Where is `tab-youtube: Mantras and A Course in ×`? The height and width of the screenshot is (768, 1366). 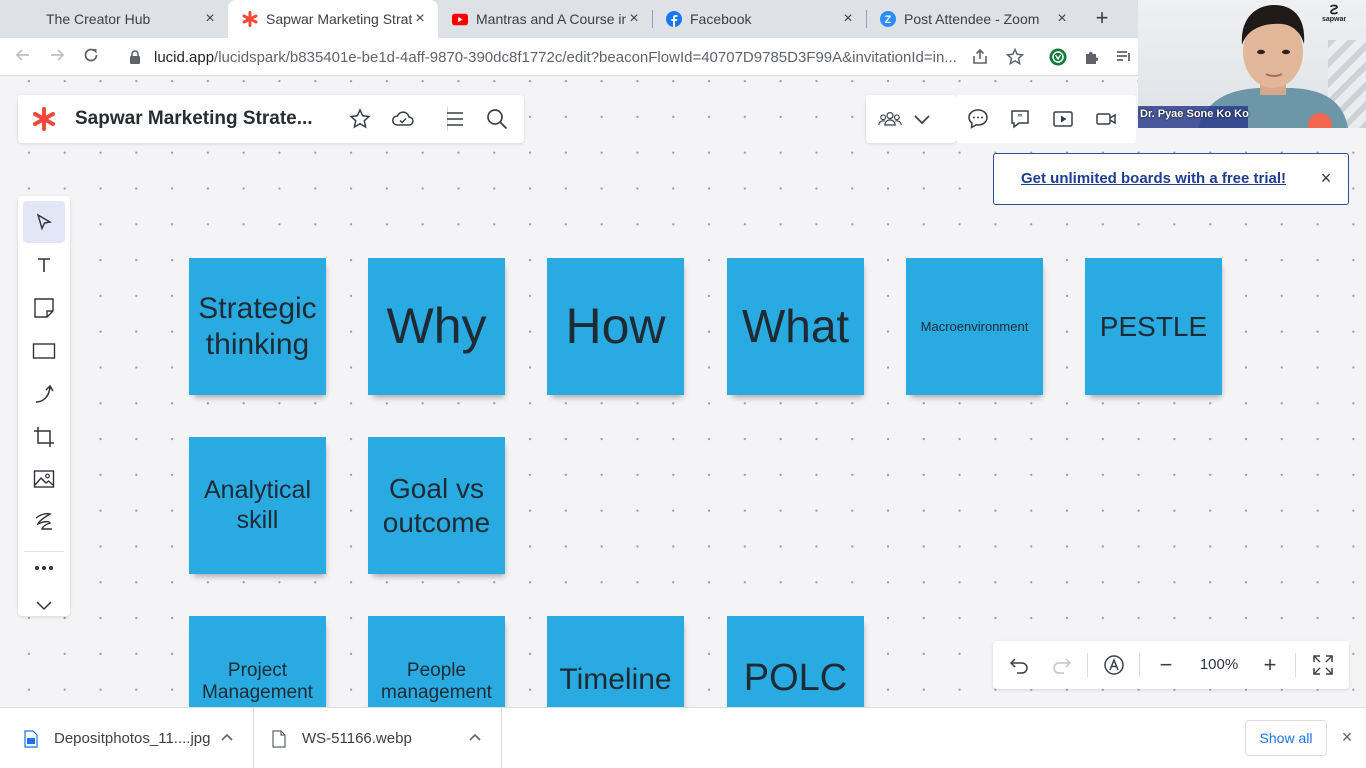 tab-youtube: Mantras and A Course in × is located at coordinates (545, 19).